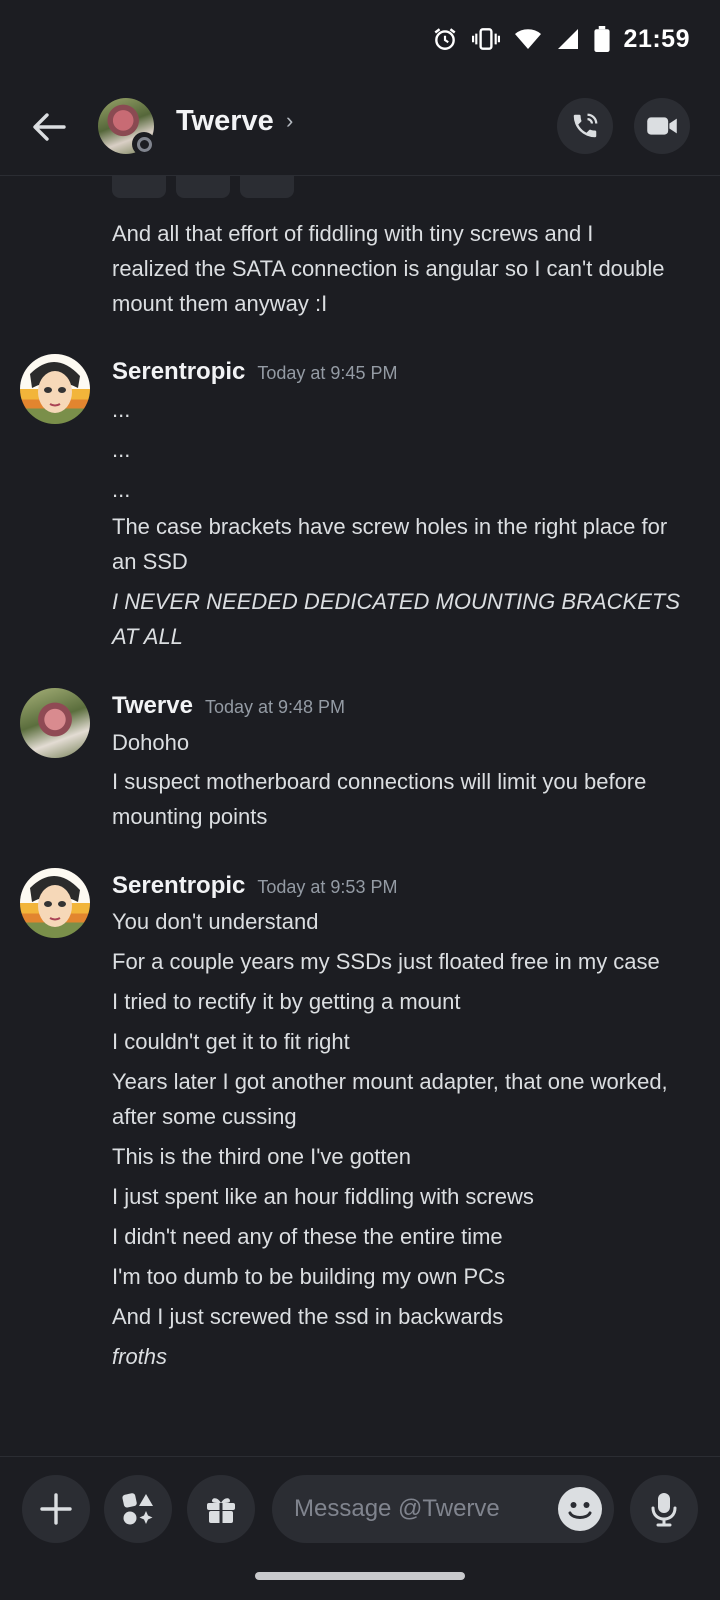  What do you see at coordinates (289, 121) in the screenshot?
I see `chevron-right-icon: ›` at bounding box center [289, 121].